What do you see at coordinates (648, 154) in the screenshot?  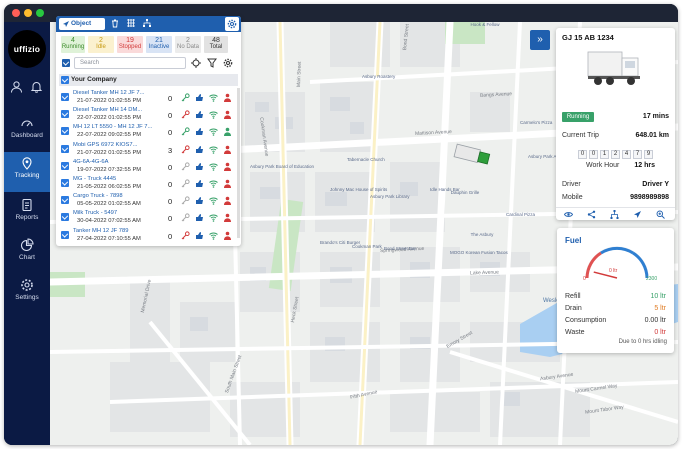 I see `odometer-digit: 9` at bounding box center [648, 154].